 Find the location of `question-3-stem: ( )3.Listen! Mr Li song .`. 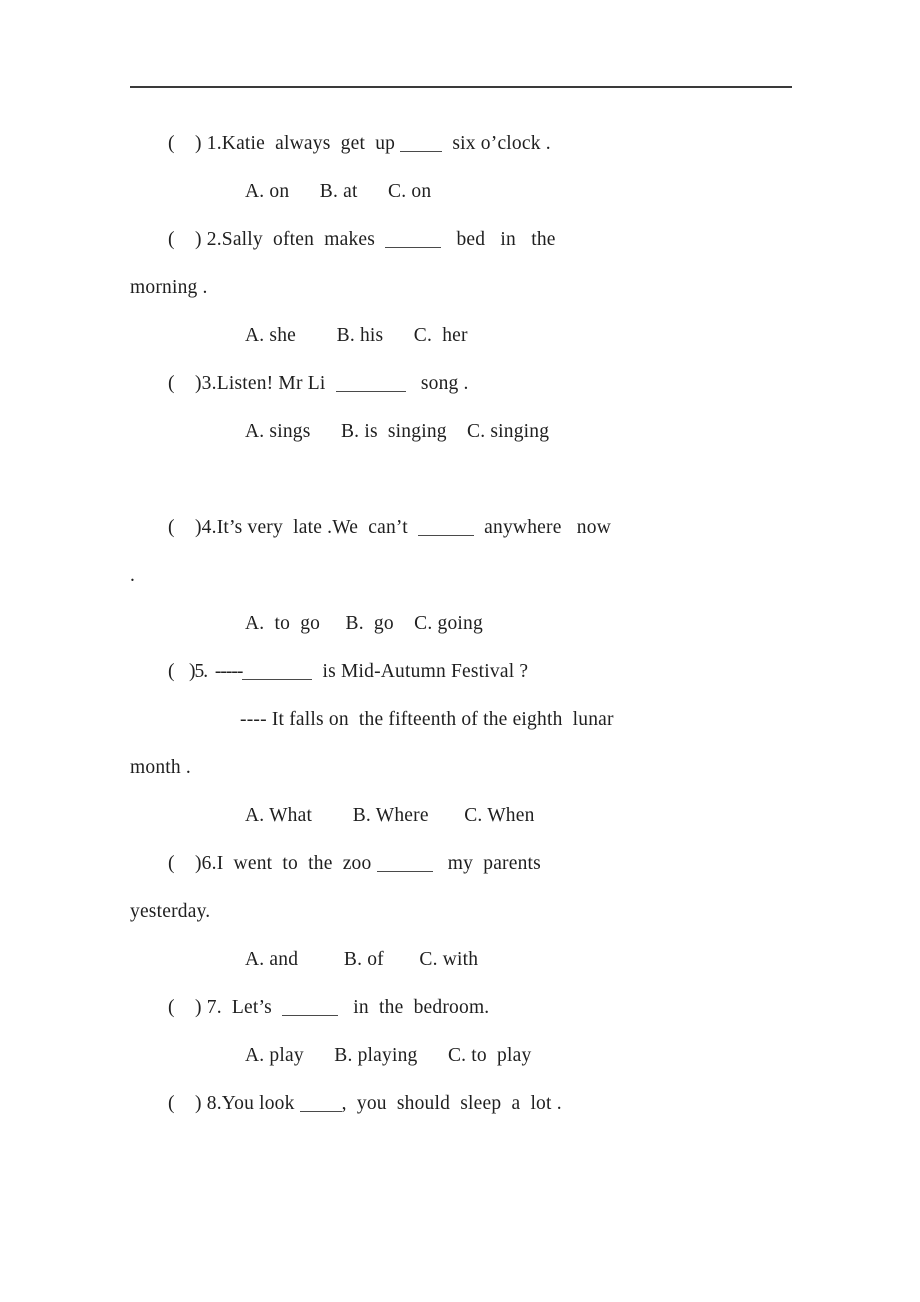

question-3-stem: ( )3.Listen! Mr Li song . is located at coordinates (461, 384).